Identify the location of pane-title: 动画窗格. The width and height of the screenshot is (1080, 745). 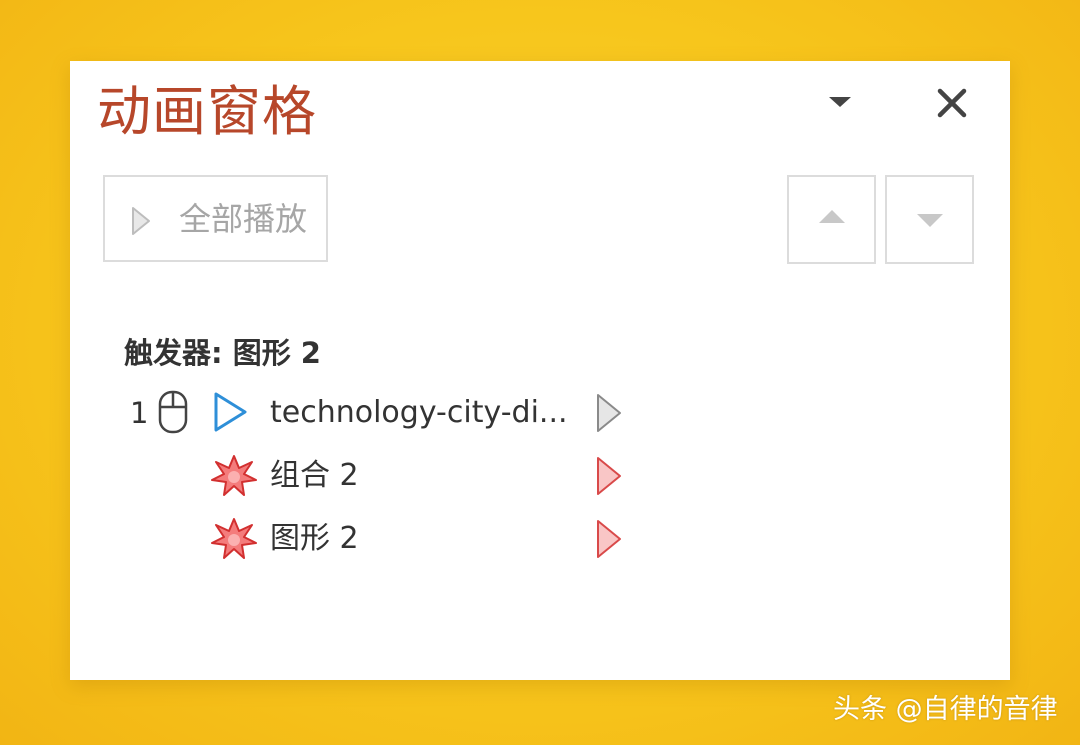
(207, 111).